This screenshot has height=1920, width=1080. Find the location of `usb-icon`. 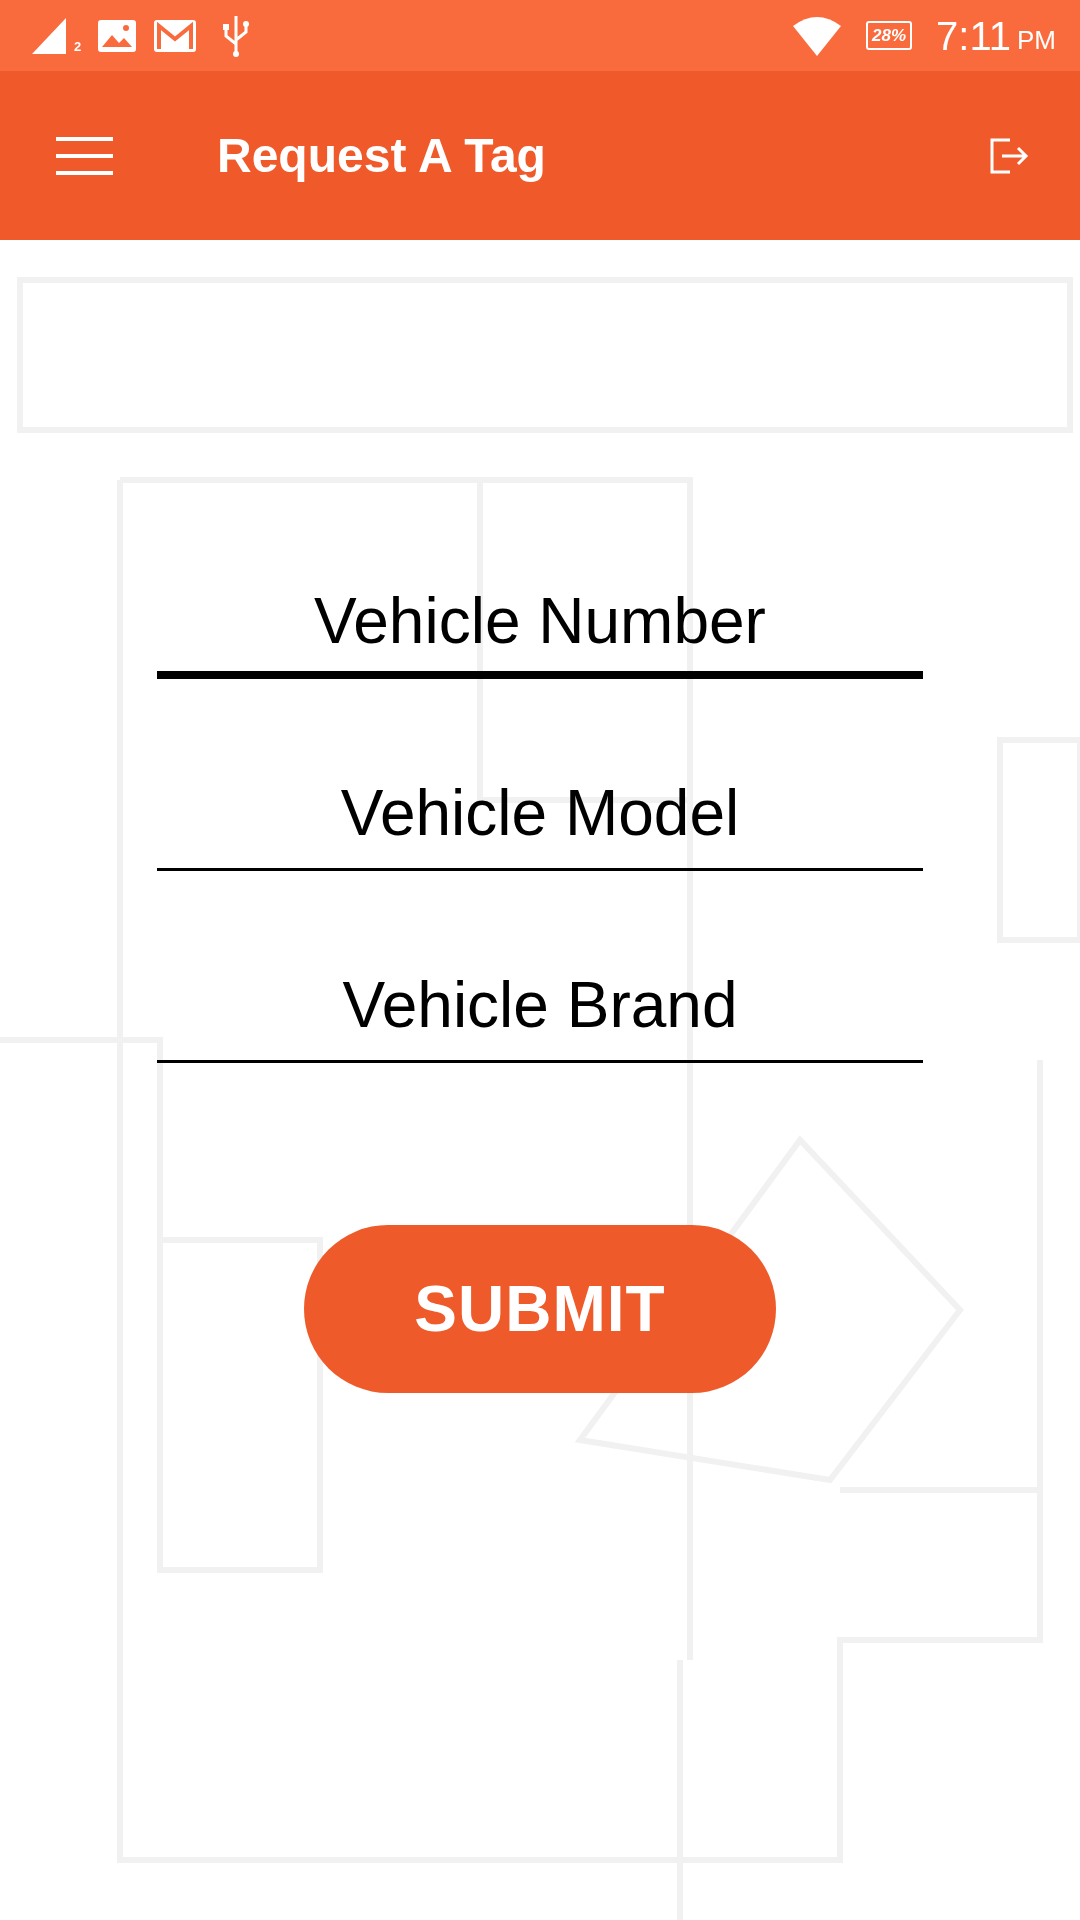

usb-icon is located at coordinates (236, 35).